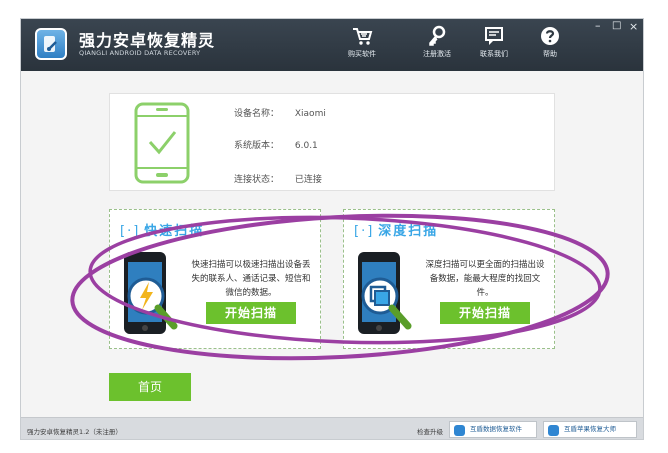 The width and height of the screenshot is (668, 453). What do you see at coordinates (332, 142) in the screenshot?
I see `device-info-panel: 设备名称： Xiaomi 系统版本： 6.0.1 连接状态： 已连接` at bounding box center [332, 142].